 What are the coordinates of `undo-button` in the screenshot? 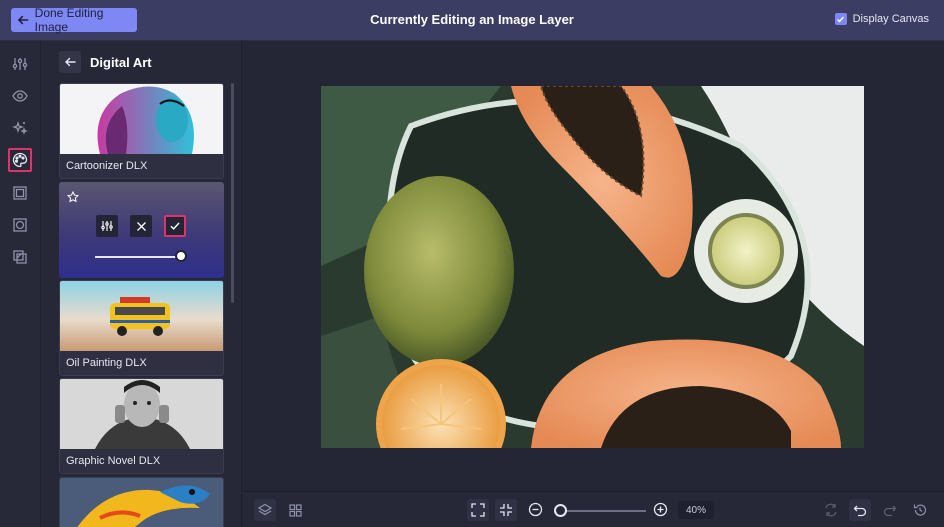 It's located at (860, 510).